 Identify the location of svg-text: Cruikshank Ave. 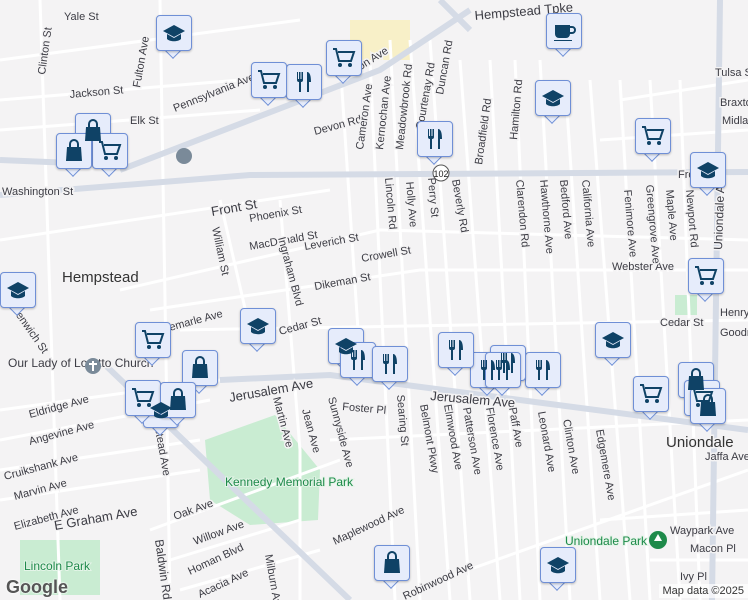
(41, 467).